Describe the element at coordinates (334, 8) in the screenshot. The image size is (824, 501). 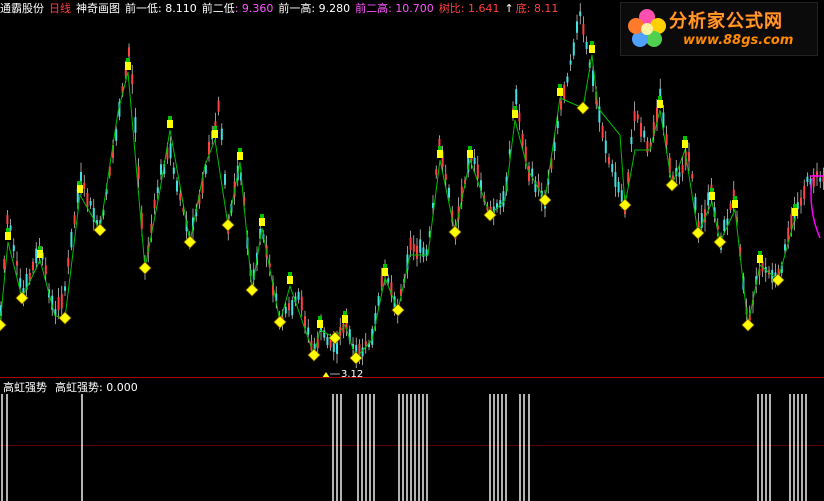
I see `prev-high-value: 9.280` at that location.